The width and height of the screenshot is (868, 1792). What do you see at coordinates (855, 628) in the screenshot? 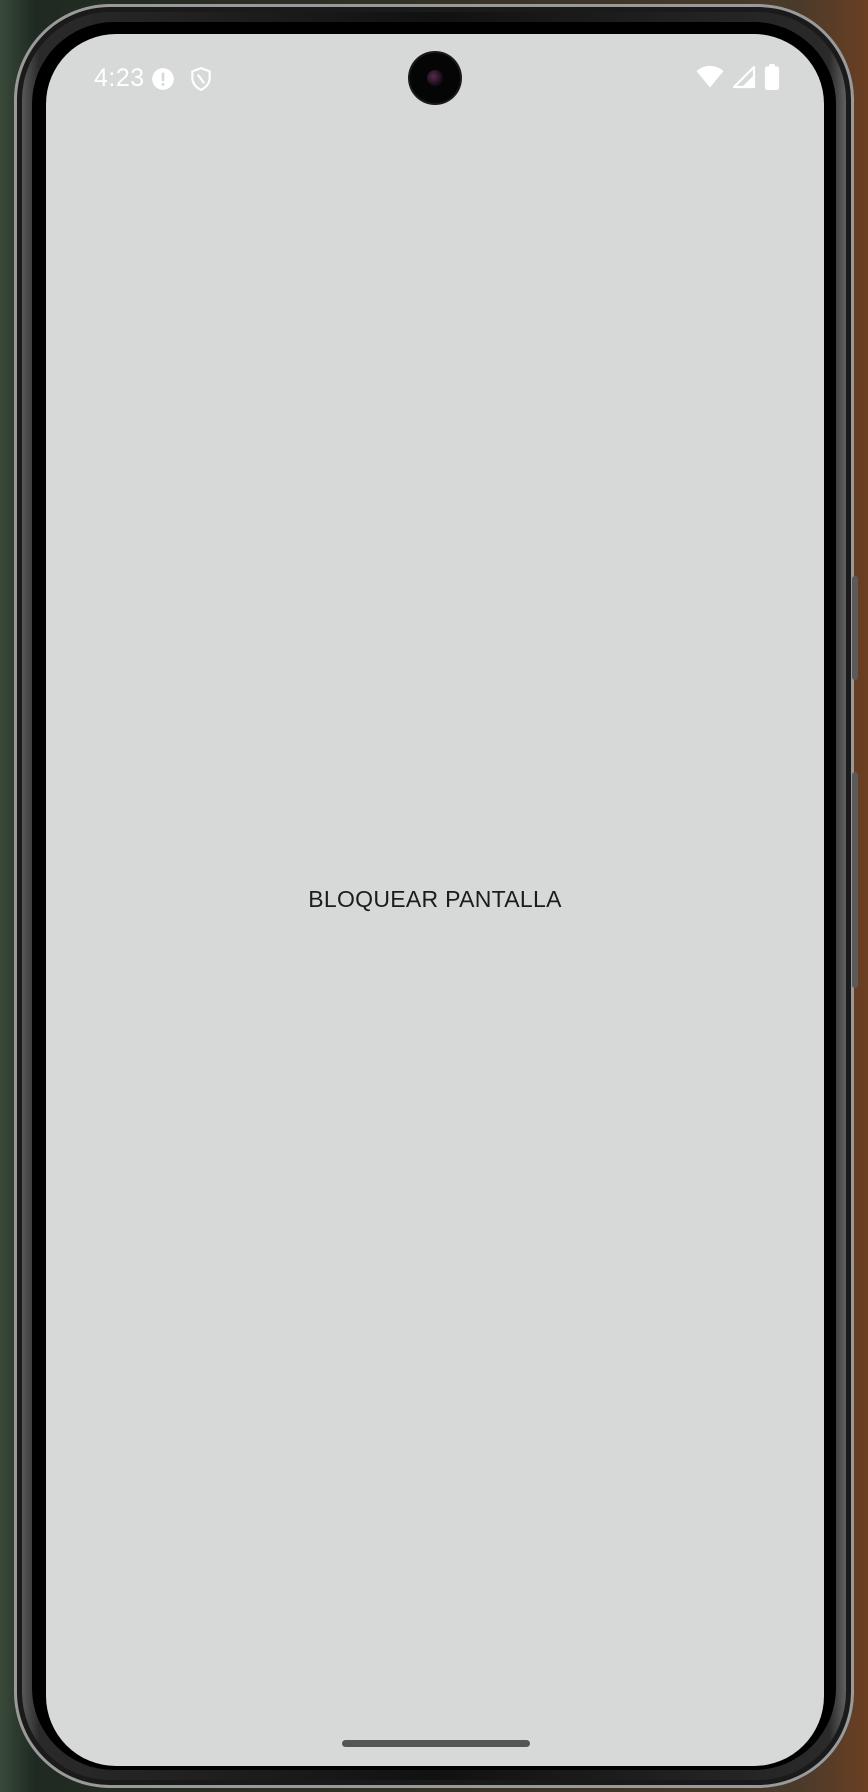
I see `volume-button` at bounding box center [855, 628].